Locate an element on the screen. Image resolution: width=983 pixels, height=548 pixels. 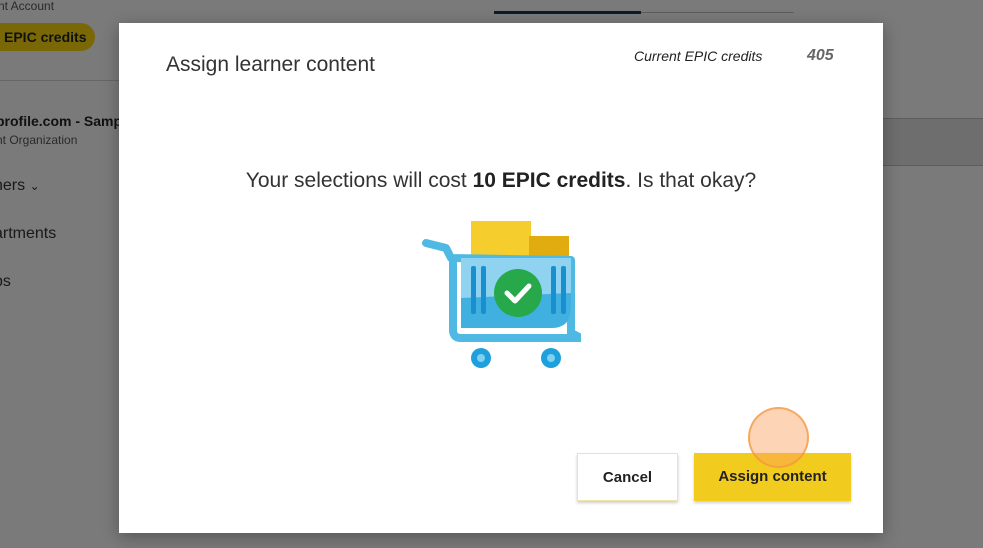
message-suffix: . Is that okay? is located at coordinates (691, 180).